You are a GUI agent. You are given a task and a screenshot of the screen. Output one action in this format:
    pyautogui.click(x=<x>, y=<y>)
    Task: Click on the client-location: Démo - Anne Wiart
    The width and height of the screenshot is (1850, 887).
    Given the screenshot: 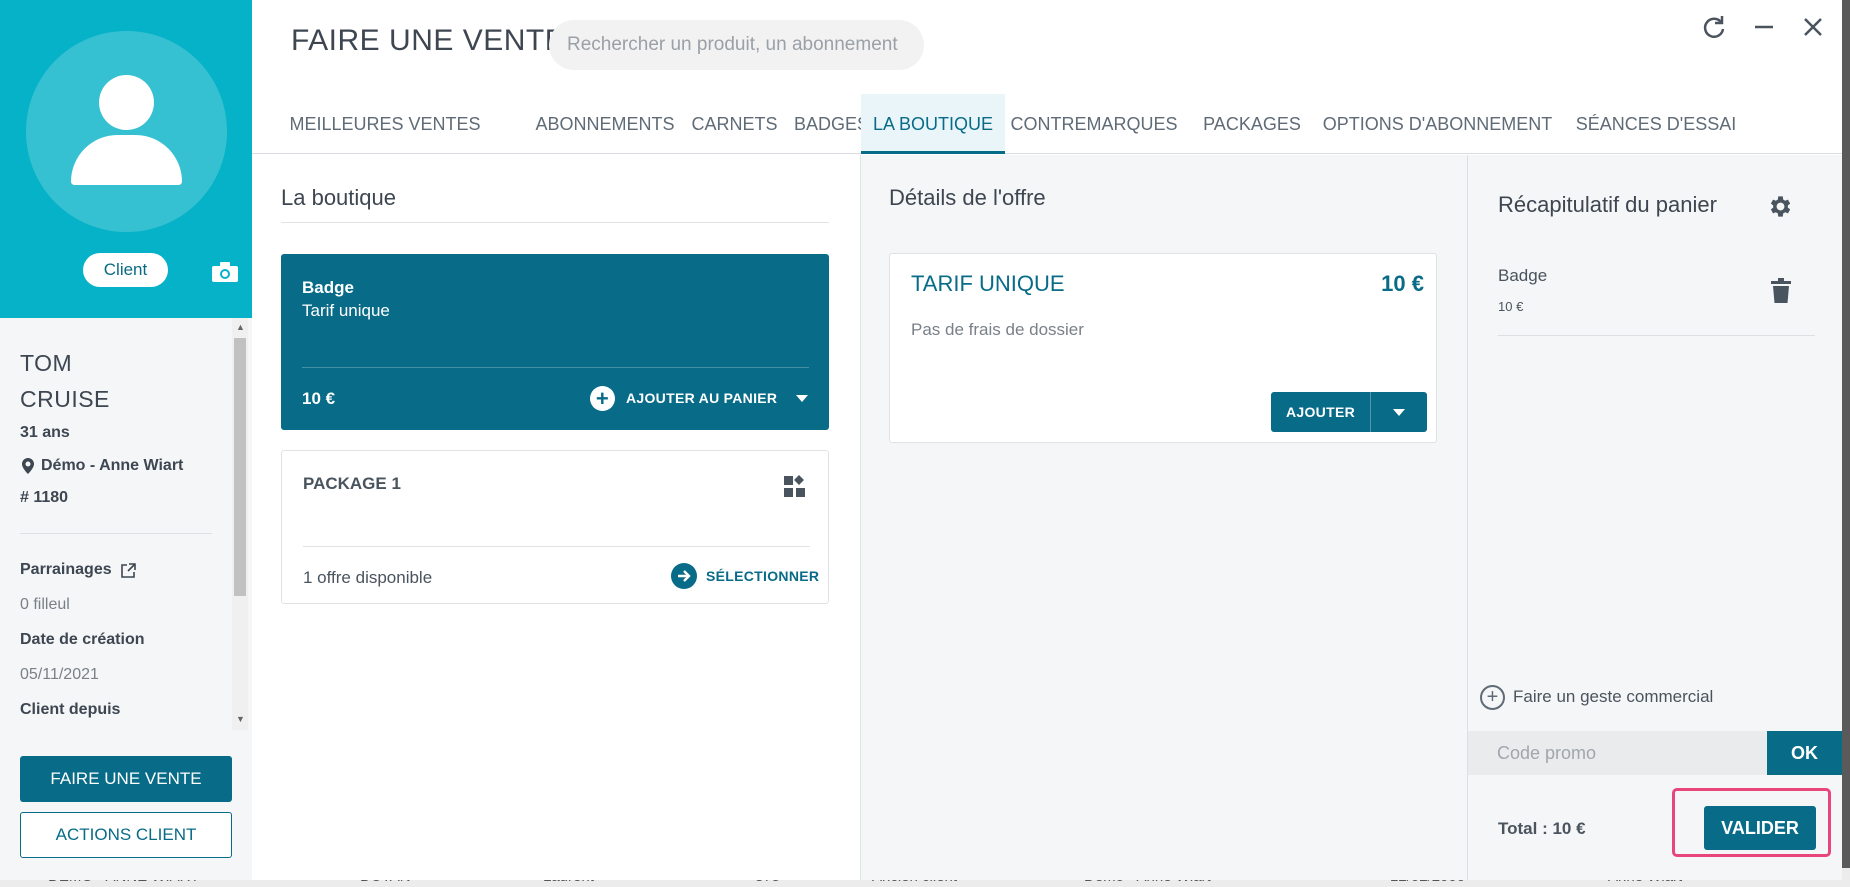 What is the action you would take?
    pyautogui.click(x=112, y=465)
    